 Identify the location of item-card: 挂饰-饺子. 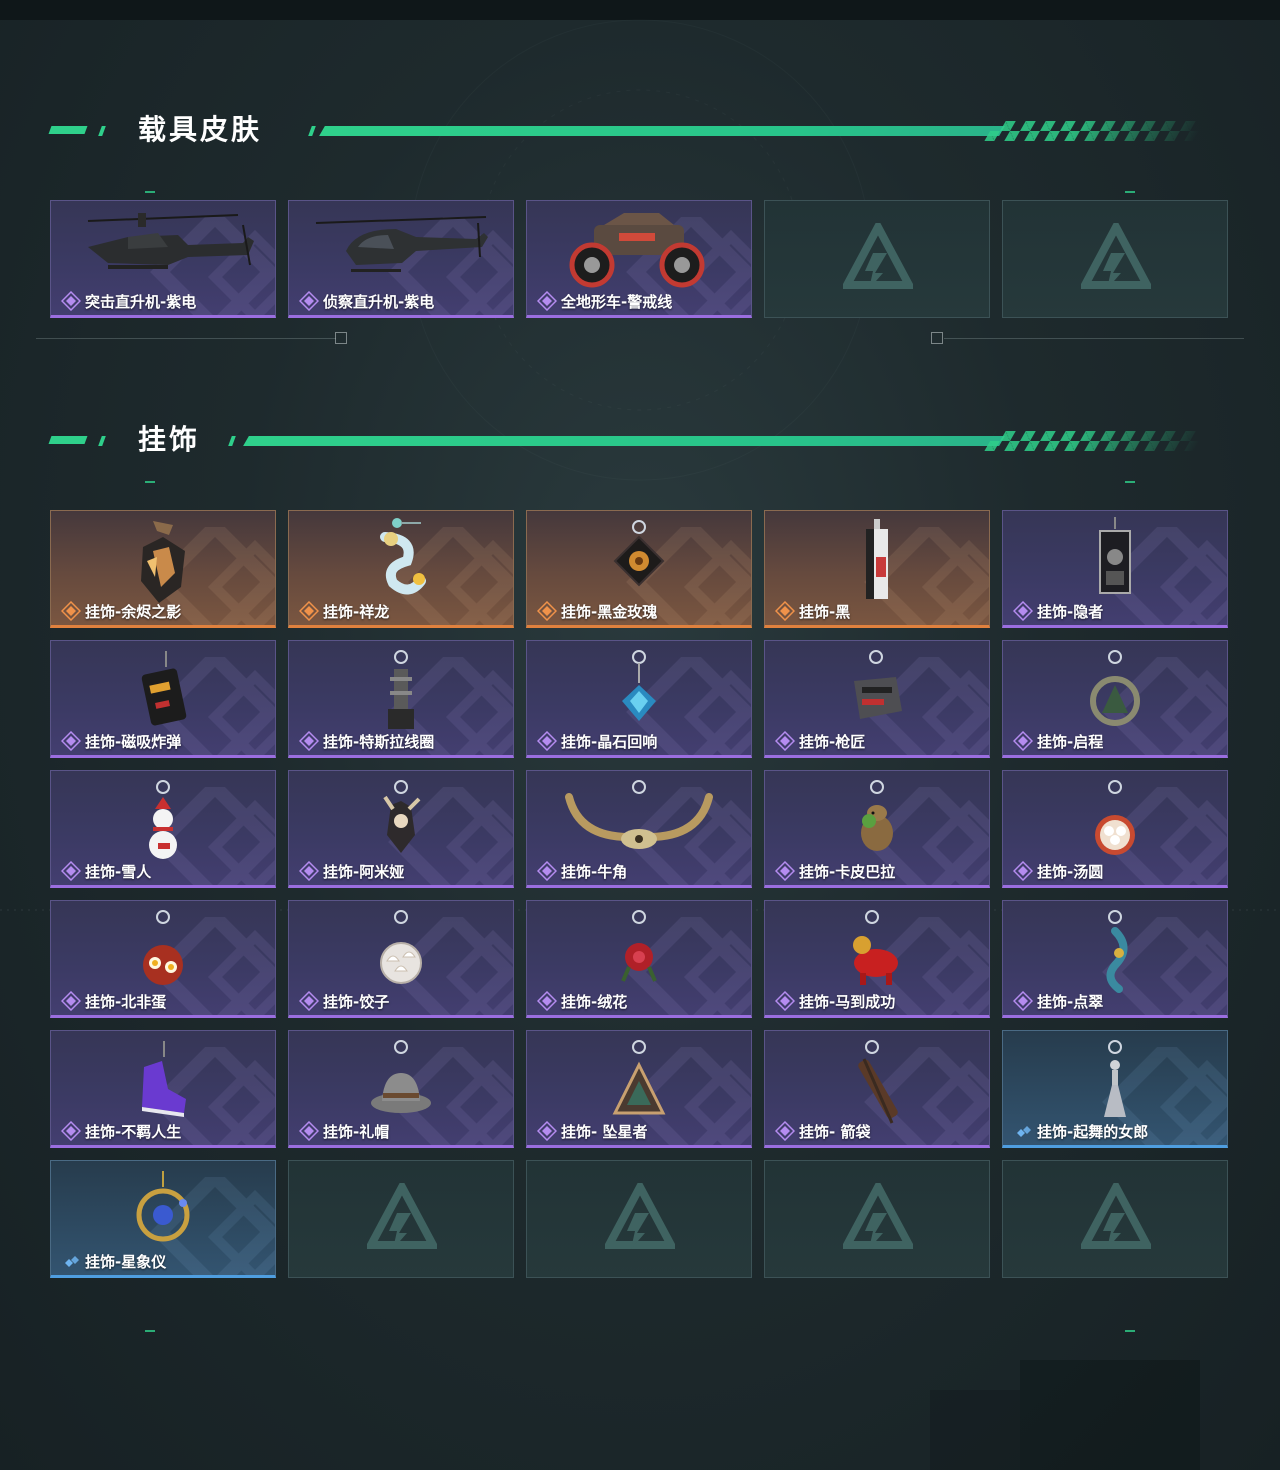
(401, 959).